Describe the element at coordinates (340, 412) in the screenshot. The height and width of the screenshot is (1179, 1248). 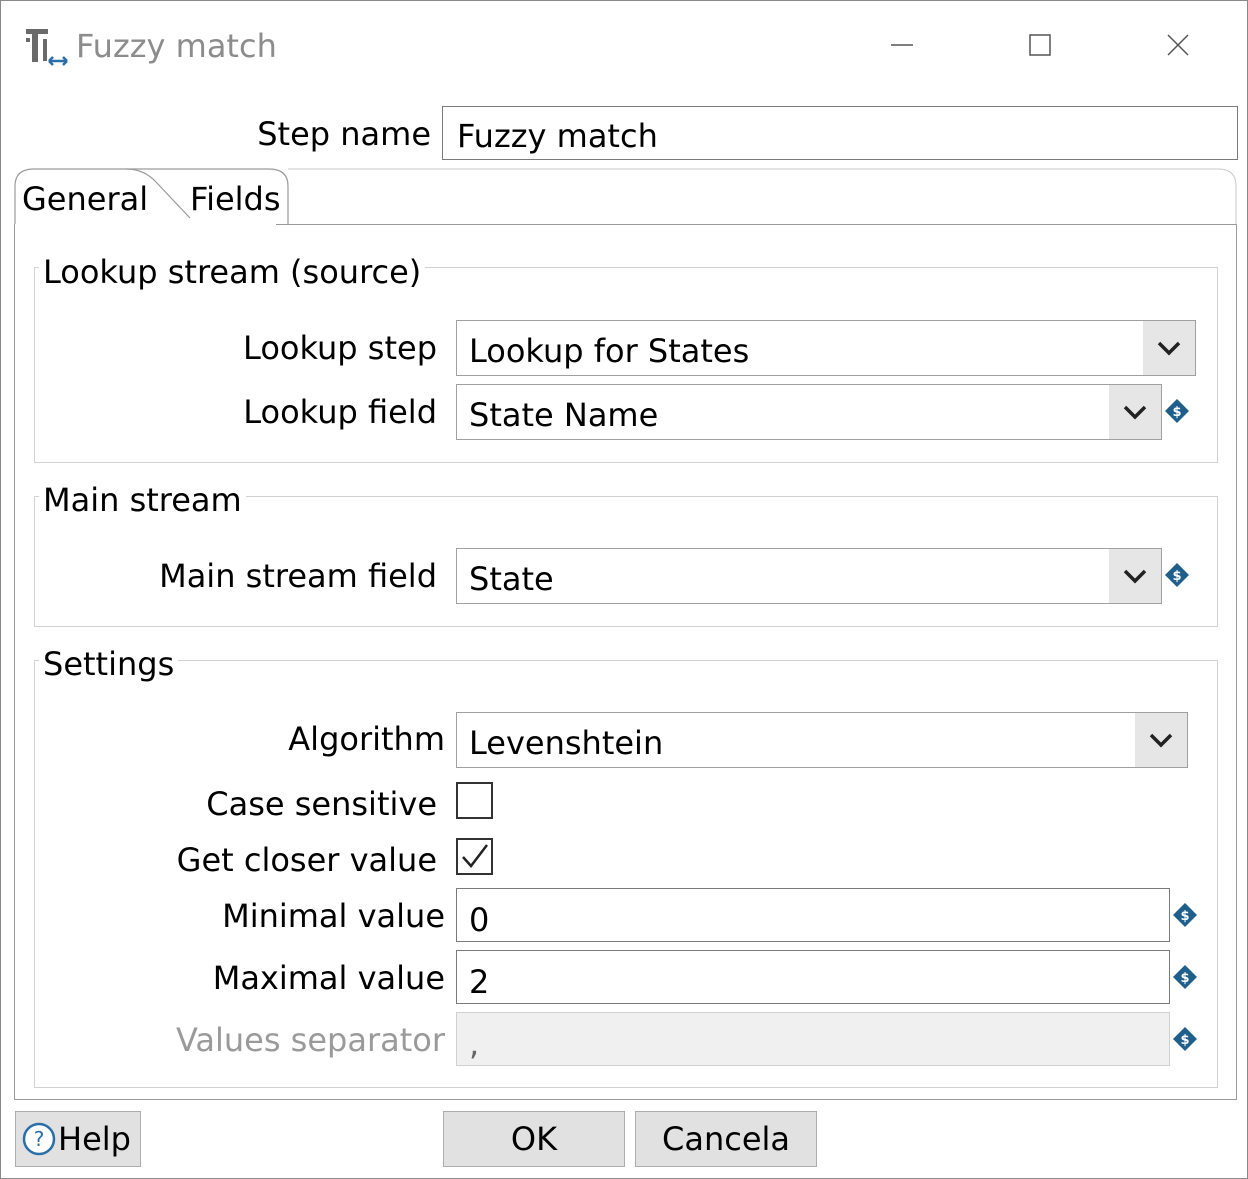
I see `lookup-field-label: Lookup field` at that location.